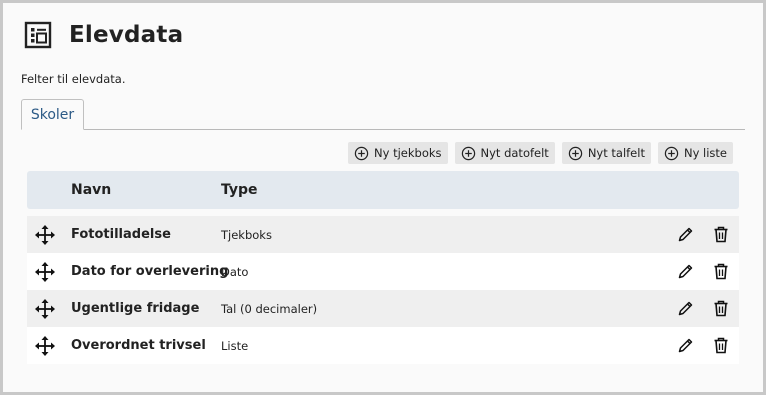 This screenshot has width=766, height=395. What do you see at coordinates (616, 153) in the screenshot?
I see `new-number-field-label: Nyt talfelt` at bounding box center [616, 153].